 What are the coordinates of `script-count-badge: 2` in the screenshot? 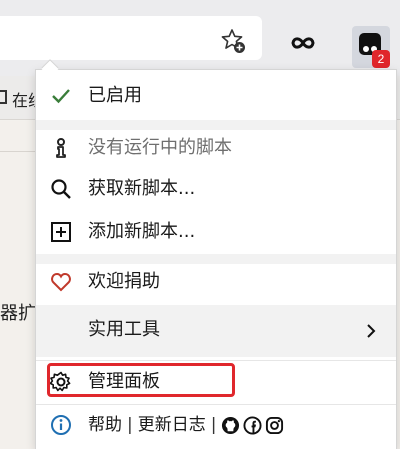 It's located at (381, 59).